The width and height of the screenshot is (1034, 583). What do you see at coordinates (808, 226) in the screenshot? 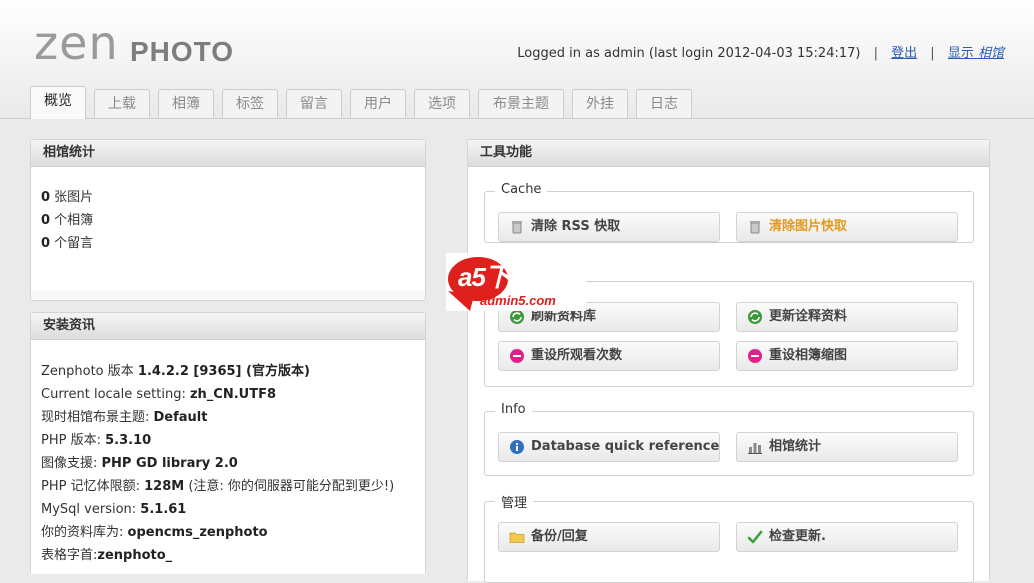
I see `button-label: 清除图片快取` at bounding box center [808, 226].